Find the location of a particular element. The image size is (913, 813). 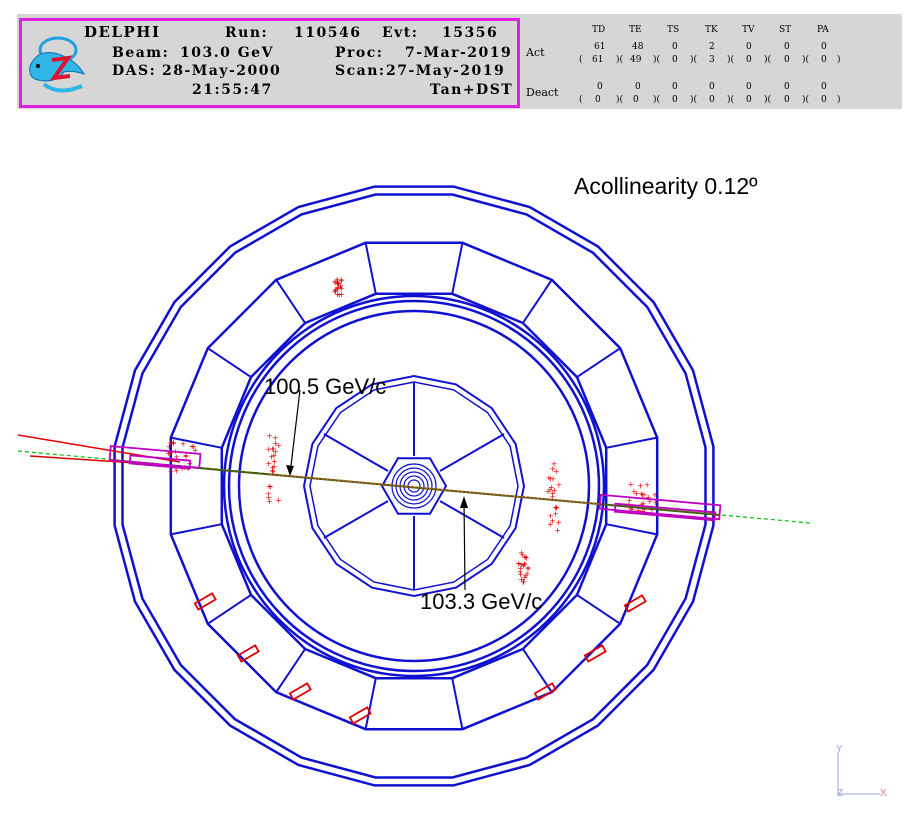

track2-momentum-label: 103.3 GeV/c is located at coordinates (481, 601).